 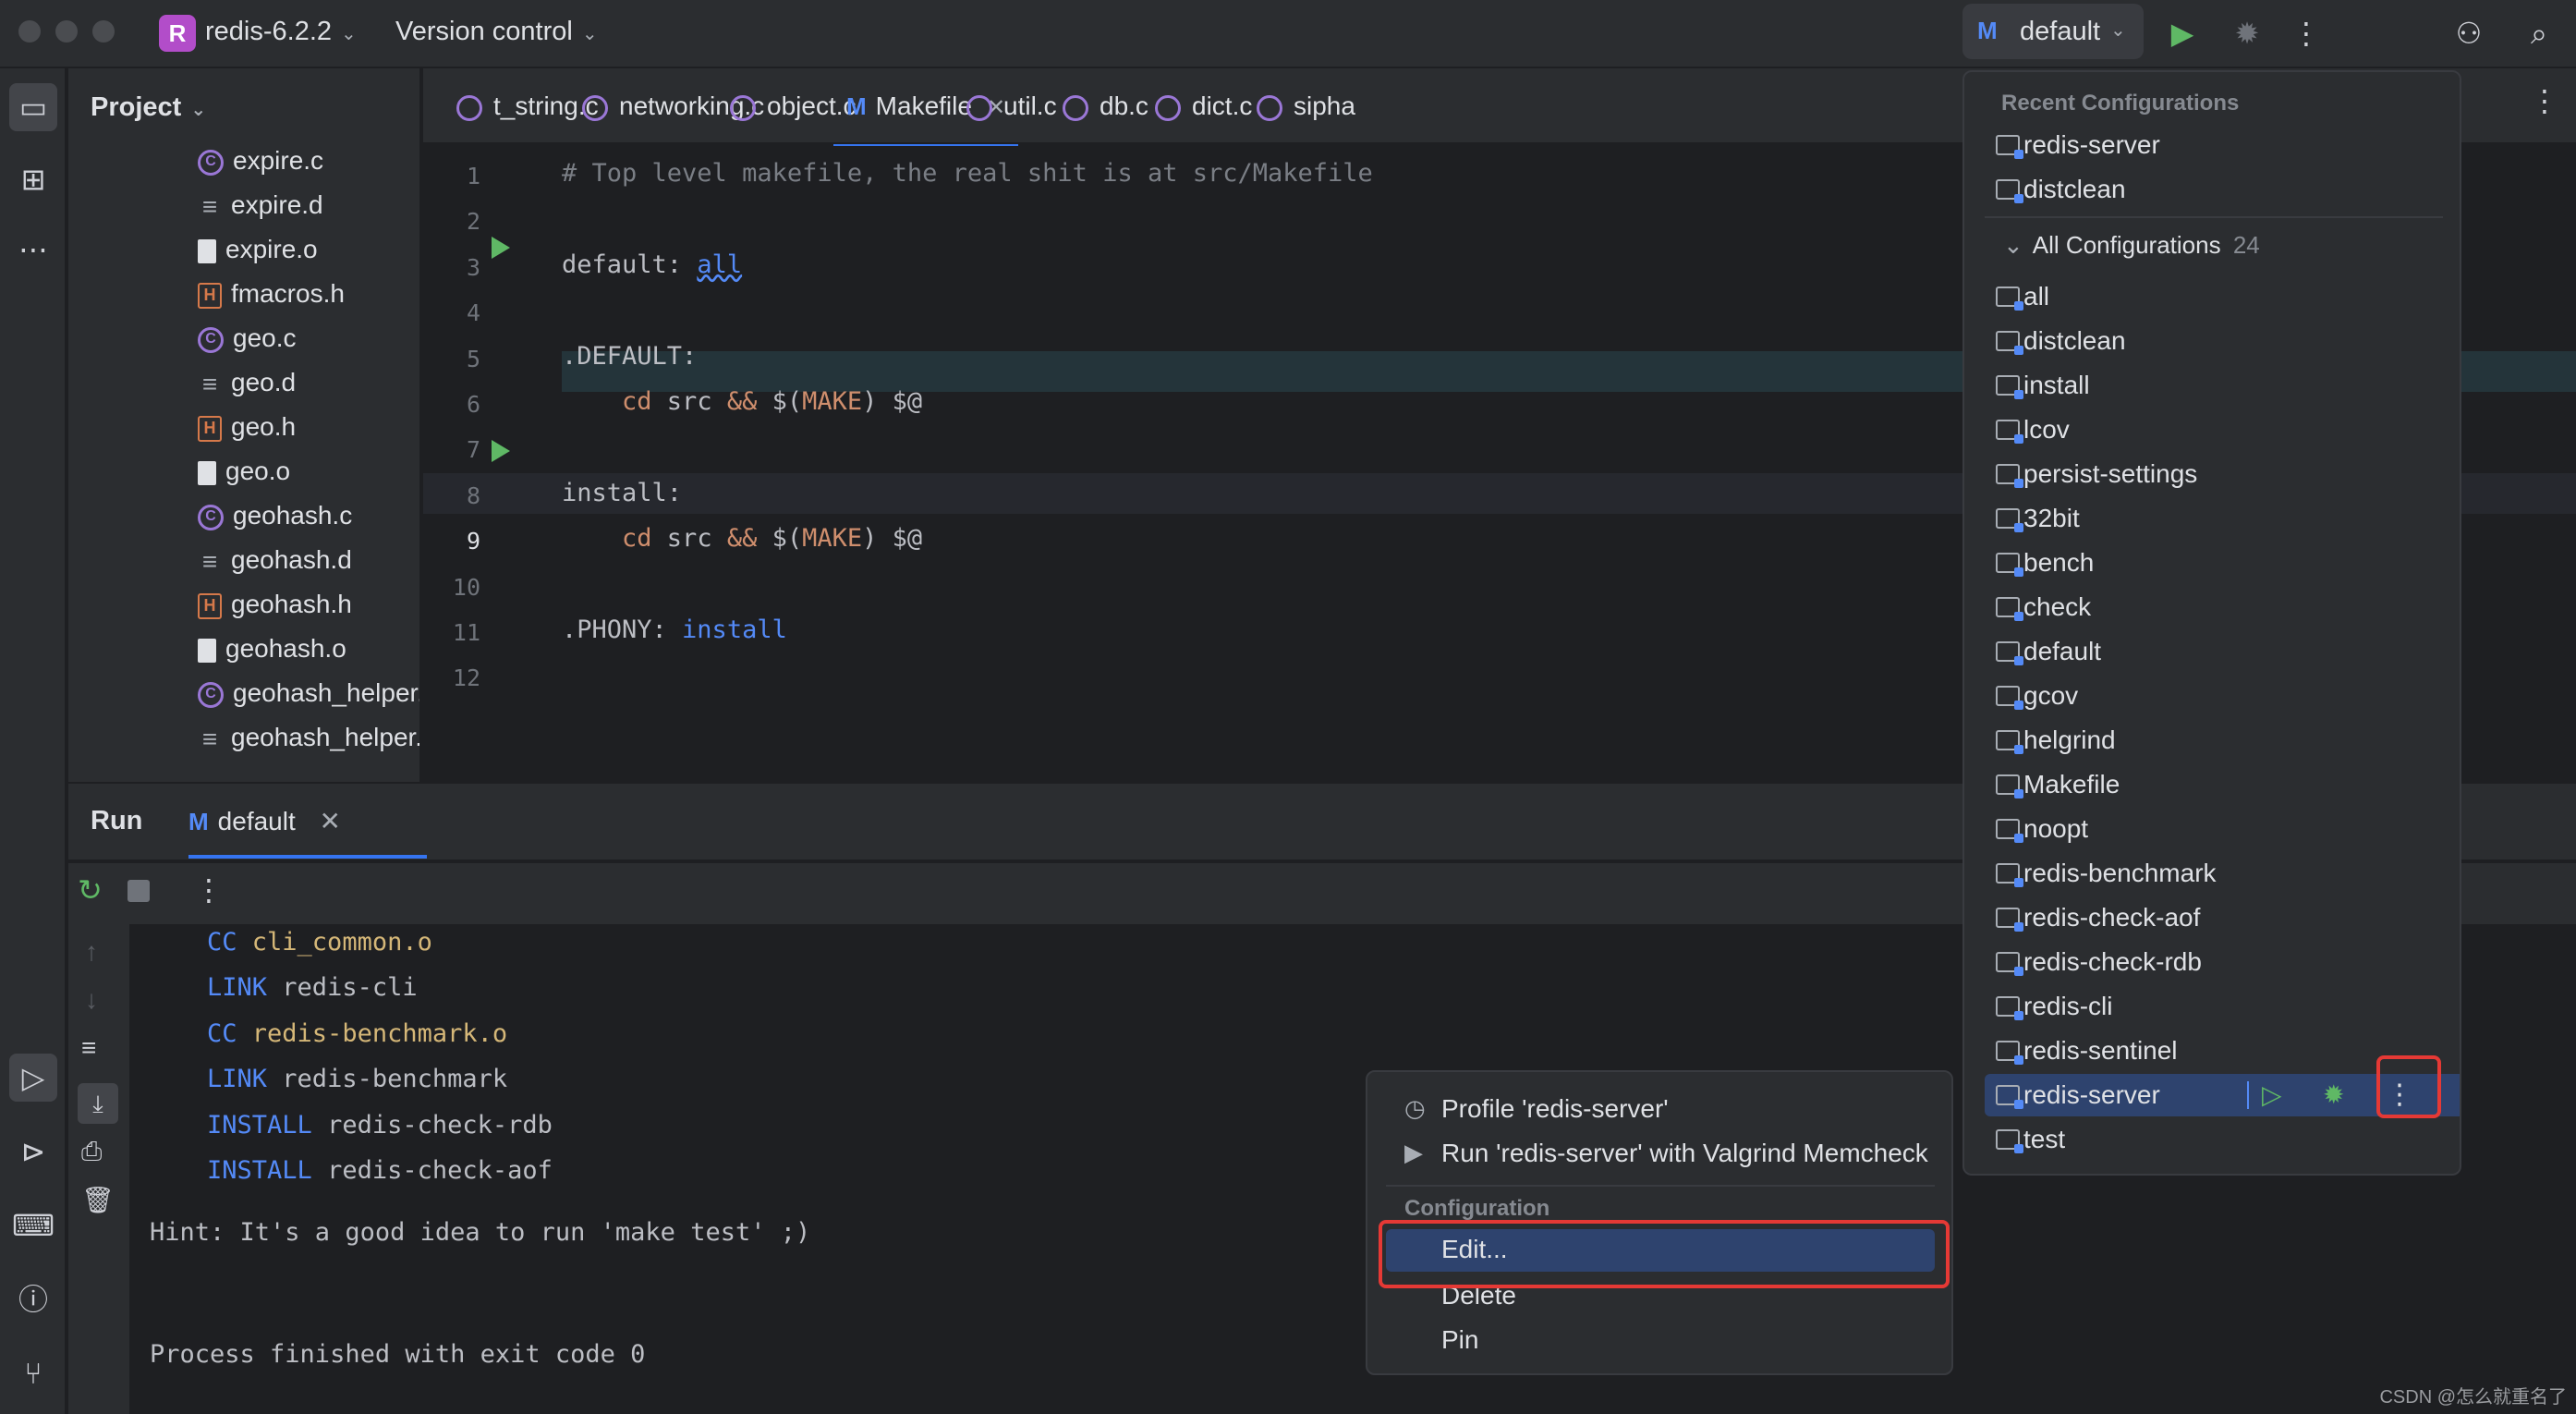 I want to click on tree-item: Cgeohash_helper., so click(x=308, y=693).